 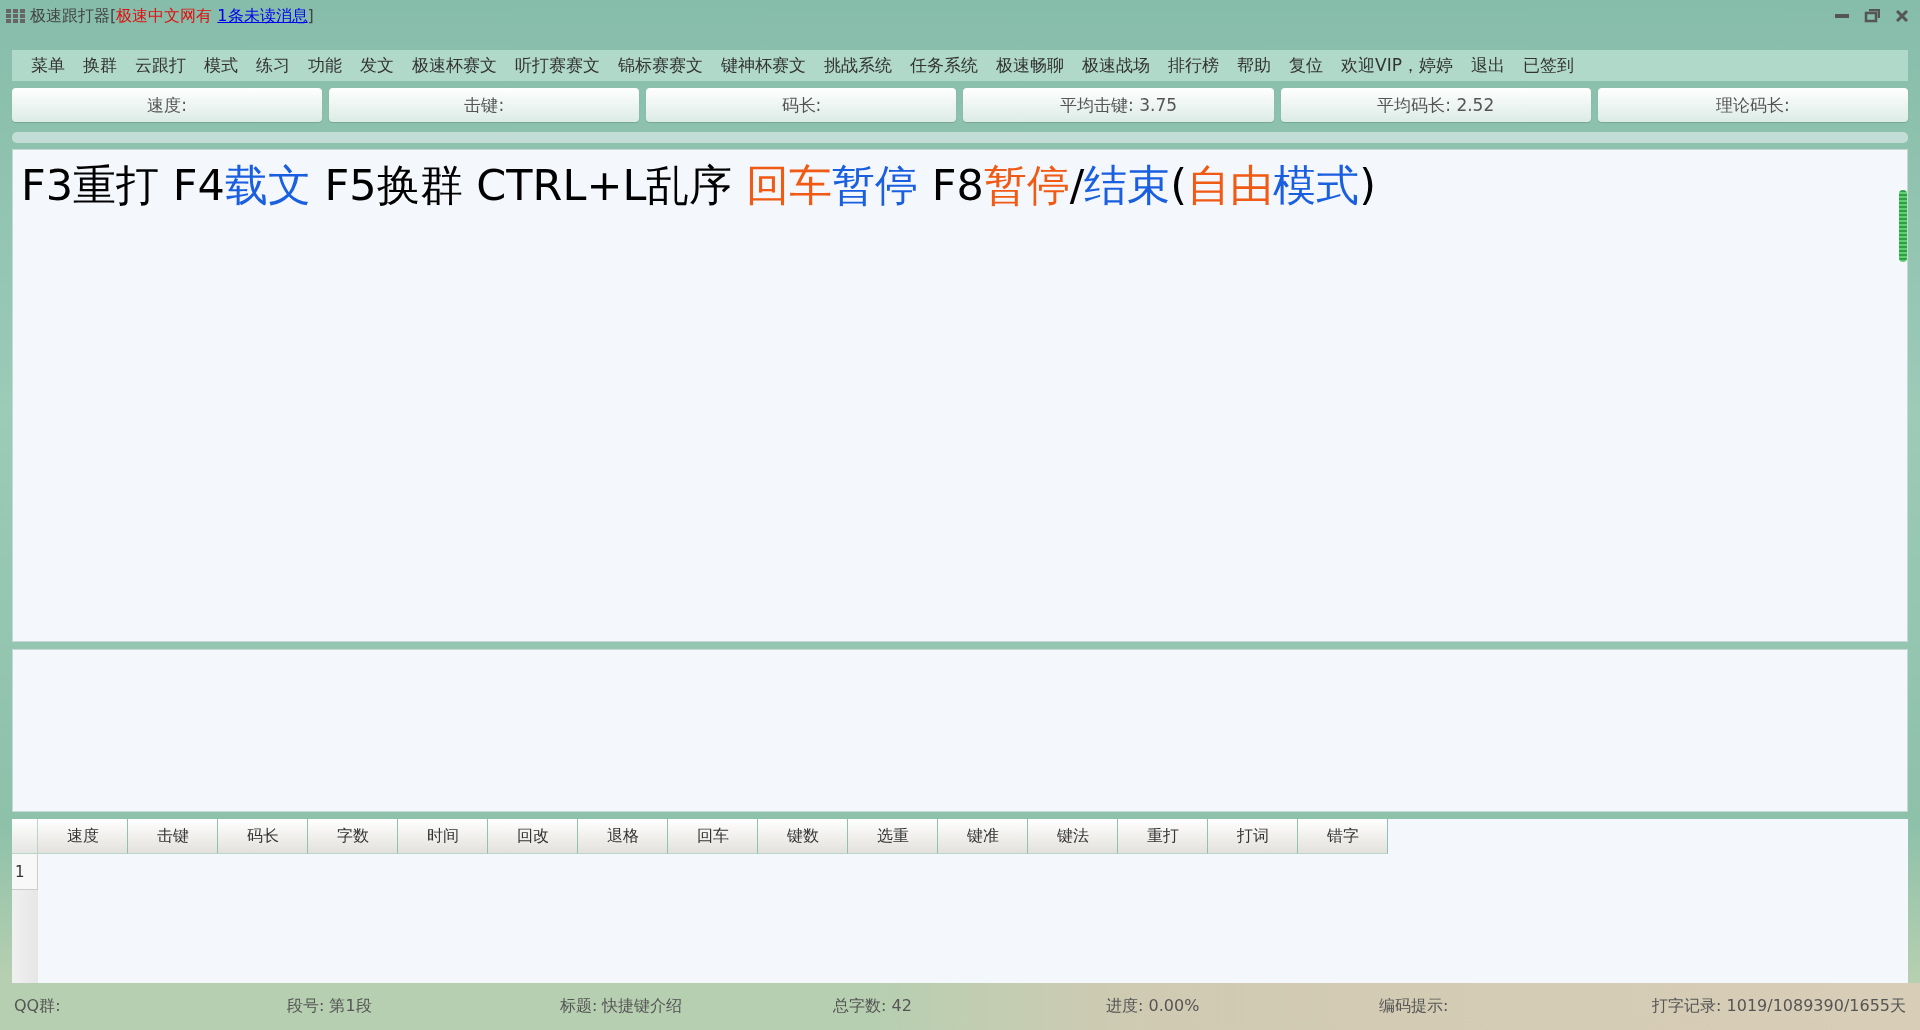 What do you see at coordinates (1548, 65) in the screenshot?
I see `menu-item: 已签到` at bounding box center [1548, 65].